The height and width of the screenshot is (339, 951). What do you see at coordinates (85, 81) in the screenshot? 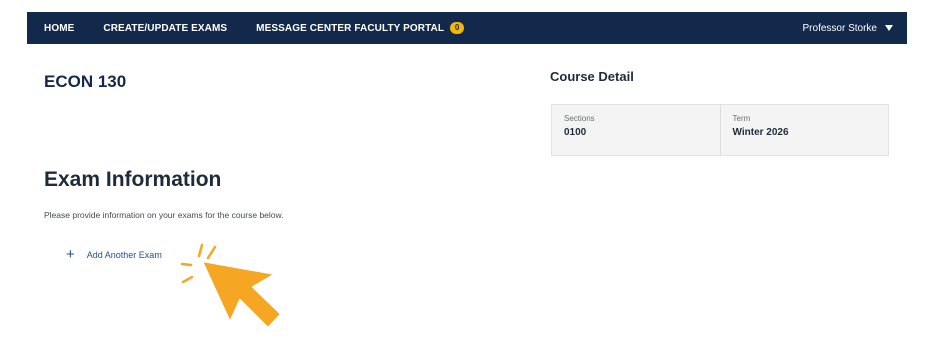
I see `course-code: ECON 130` at bounding box center [85, 81].